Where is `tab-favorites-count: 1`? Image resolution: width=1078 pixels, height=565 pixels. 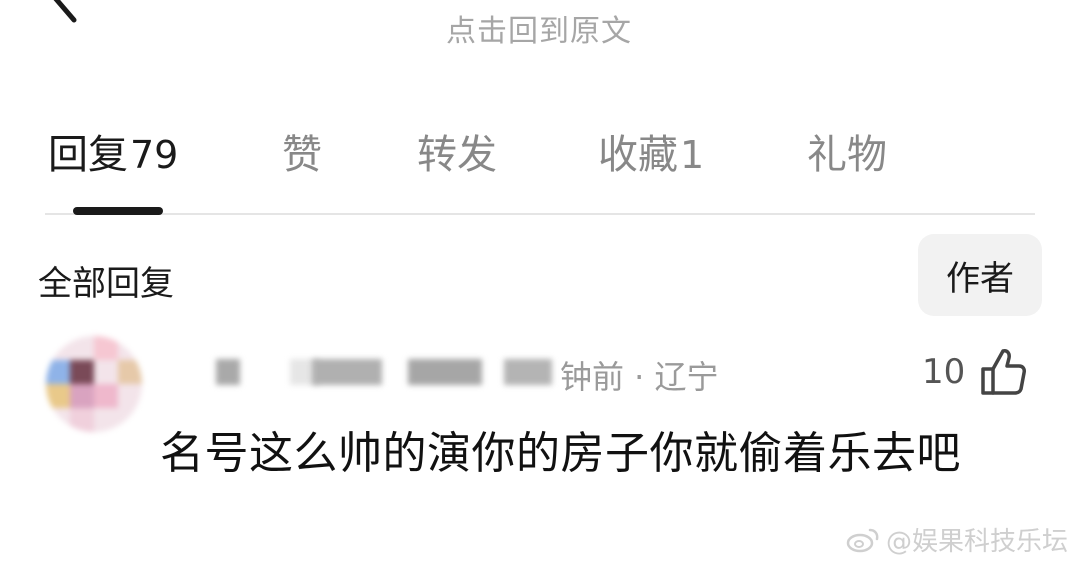
tab-favorites-count: 1 is located at coordinates (692, 155).